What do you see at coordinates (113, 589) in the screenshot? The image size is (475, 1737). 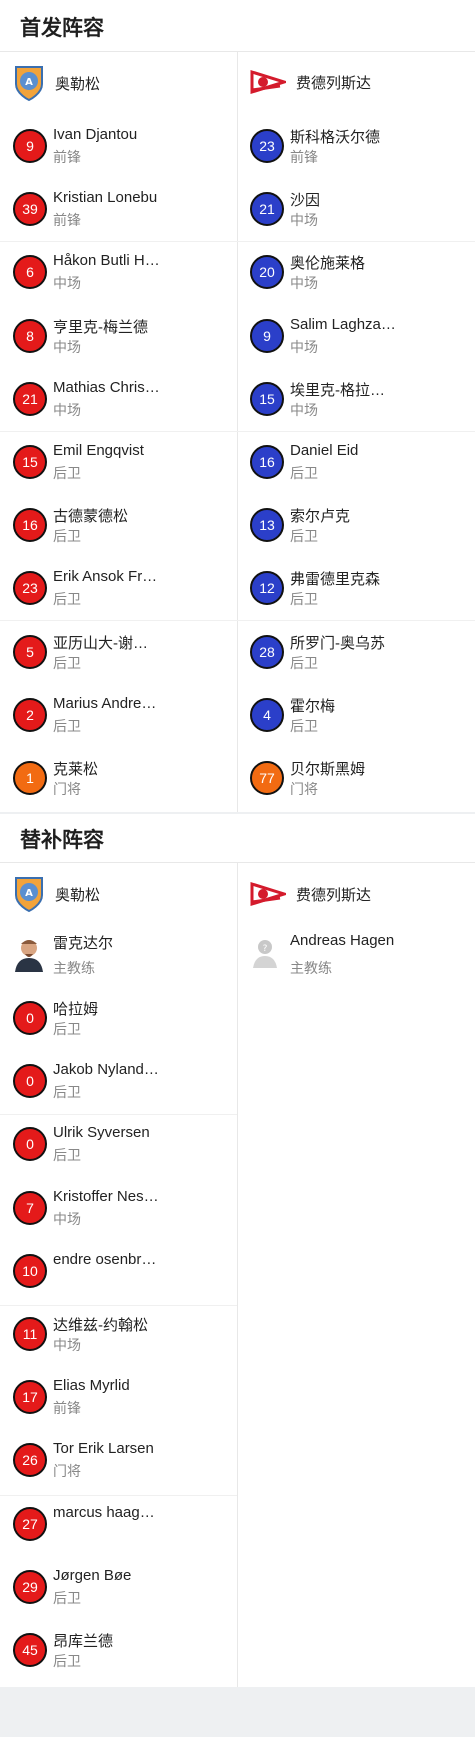 I see `player-row: 23 Erik Ansok Fr… 后卫` at bounding box center [113, 589].